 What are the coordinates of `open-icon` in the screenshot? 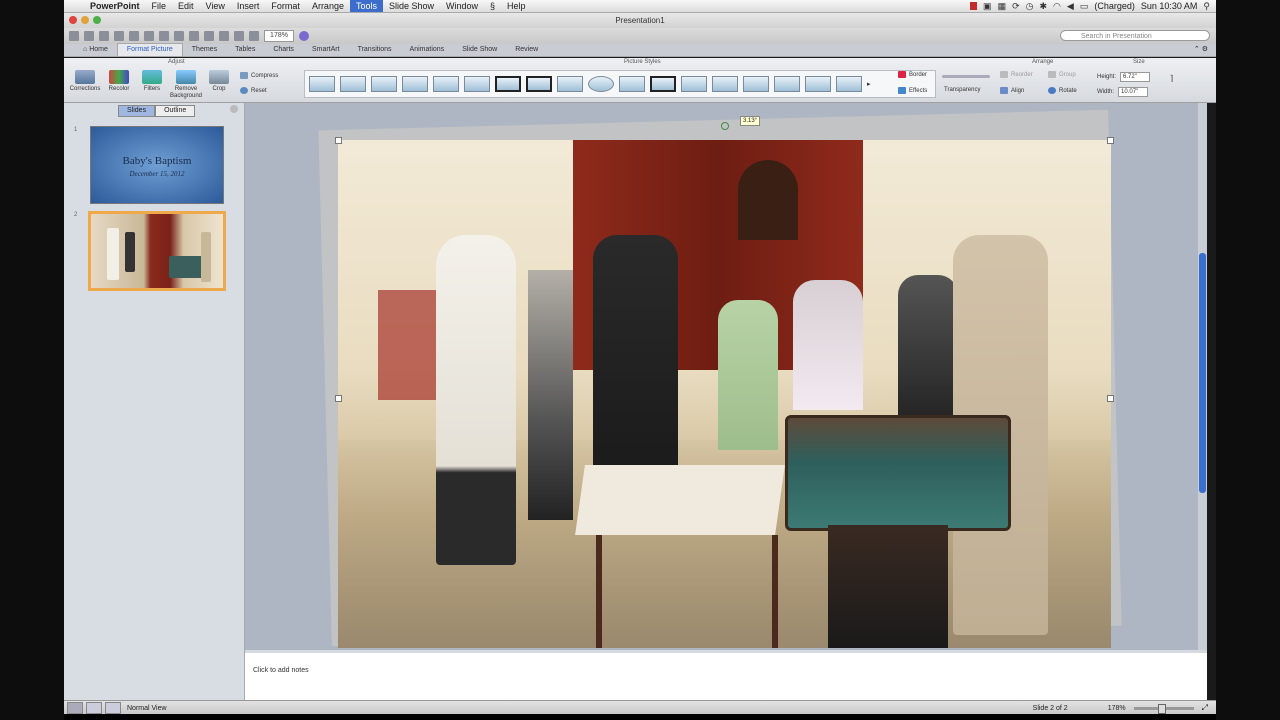 It's located at (104, 36).